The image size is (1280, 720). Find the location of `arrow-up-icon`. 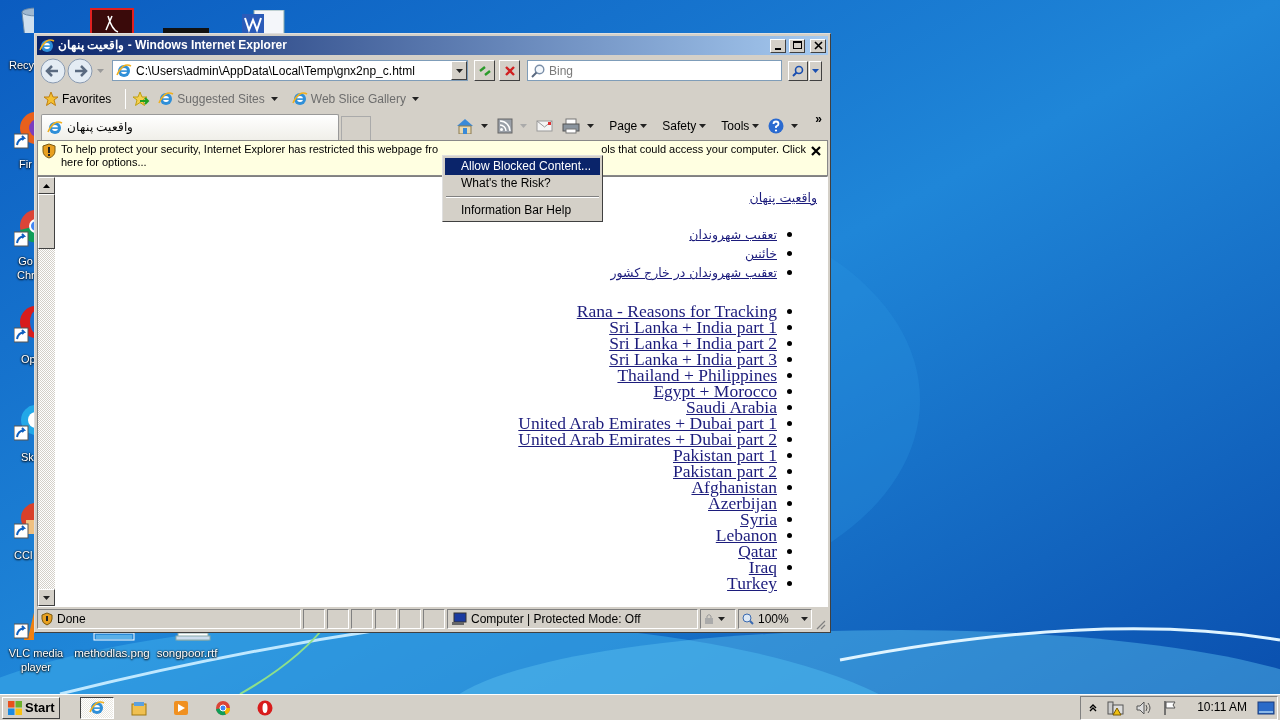

arrow-up-icon is located at coordinates (46, 185).